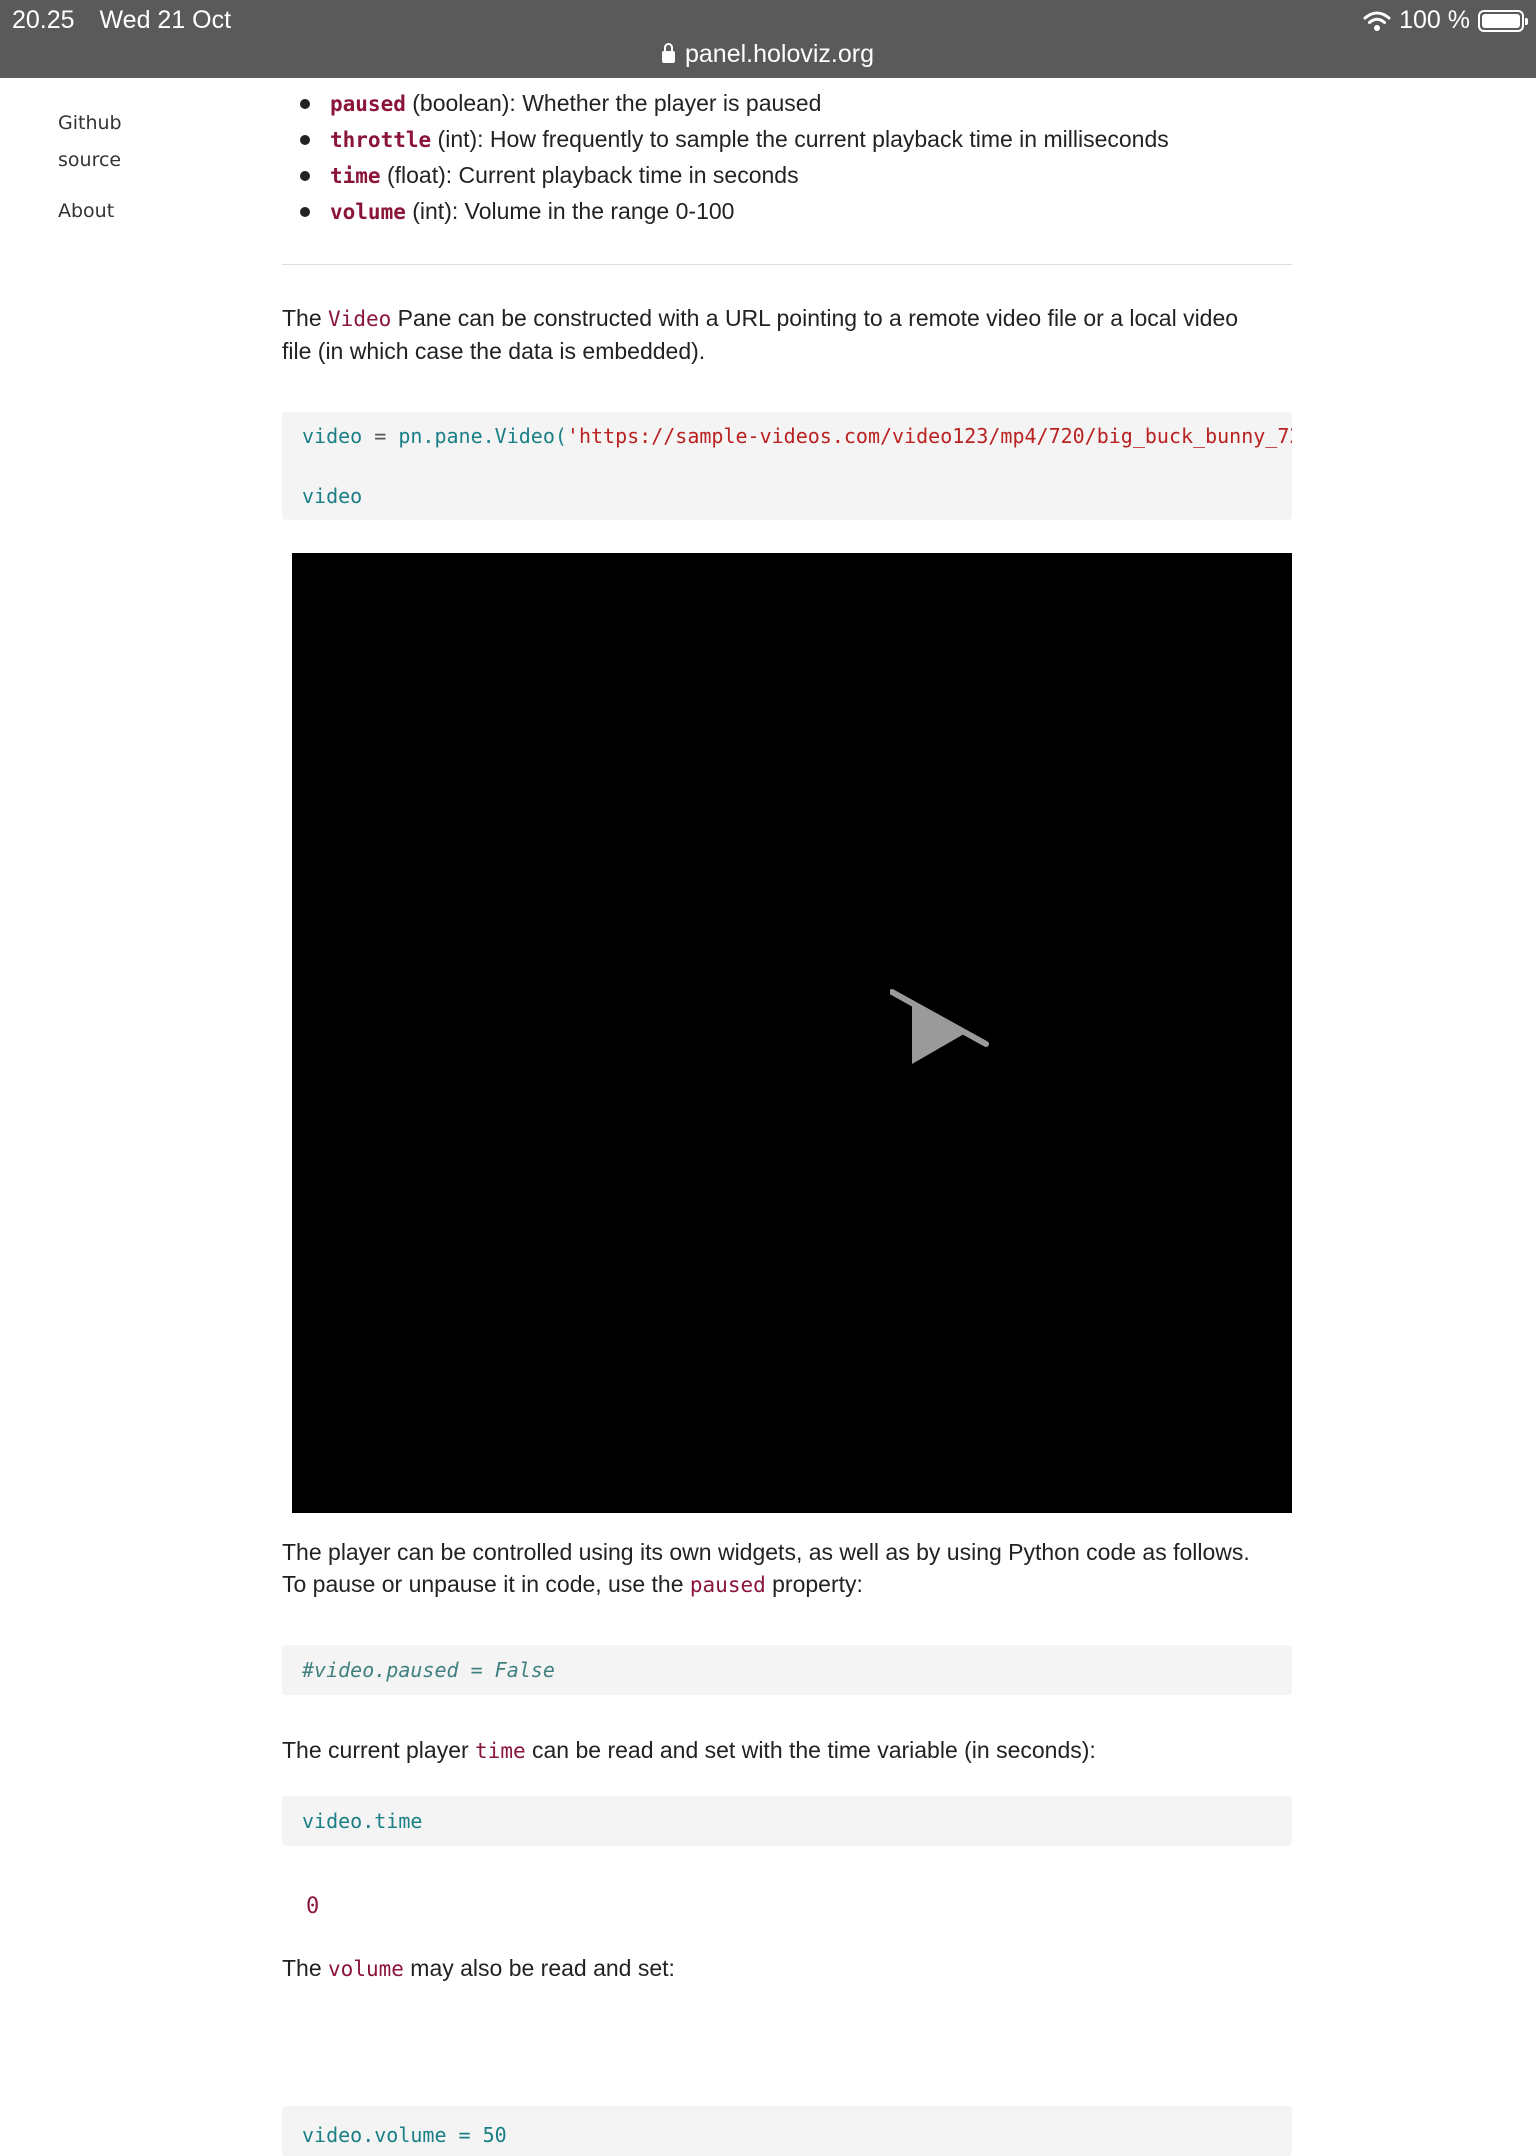  Describe the element at coordinates (404, 2135) in the screenshot. I see `code-token: video.volume = 50` at that location.